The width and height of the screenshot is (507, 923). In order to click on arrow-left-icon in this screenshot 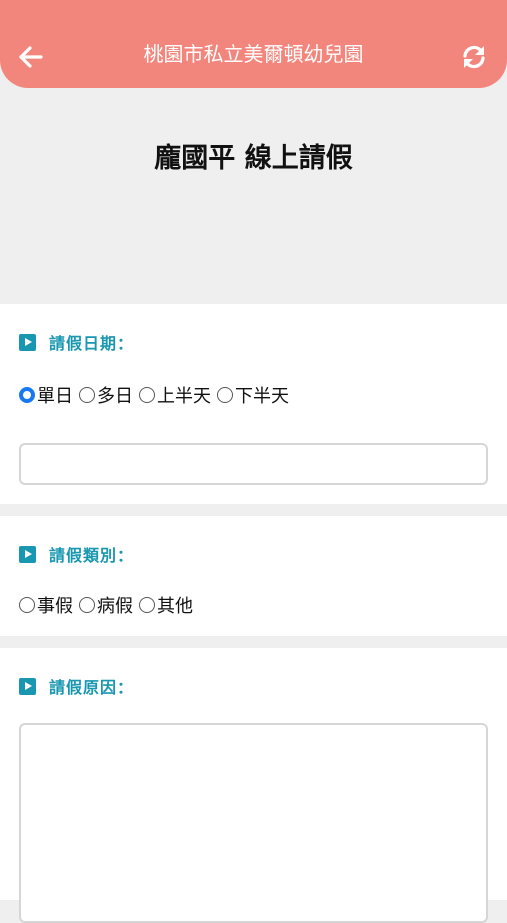, I will do `click(31, 57)`.